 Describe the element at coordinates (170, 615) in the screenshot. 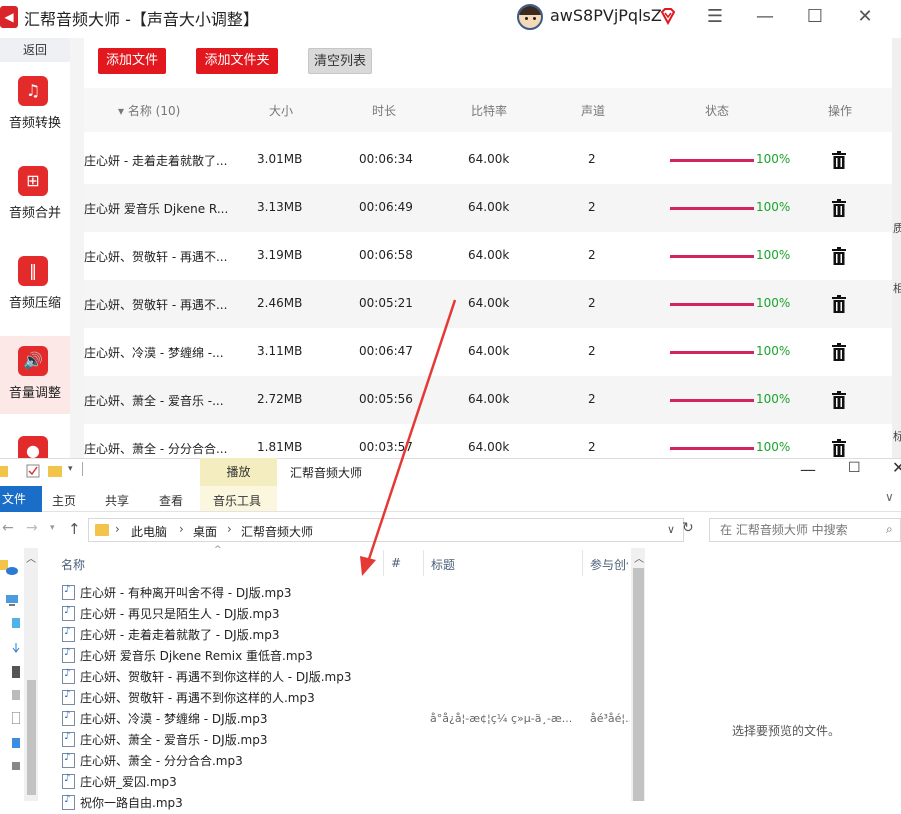

I see `file-list-item: 庄心妍 - 再见只是陌生人 - DJ版.mp3` at that location.